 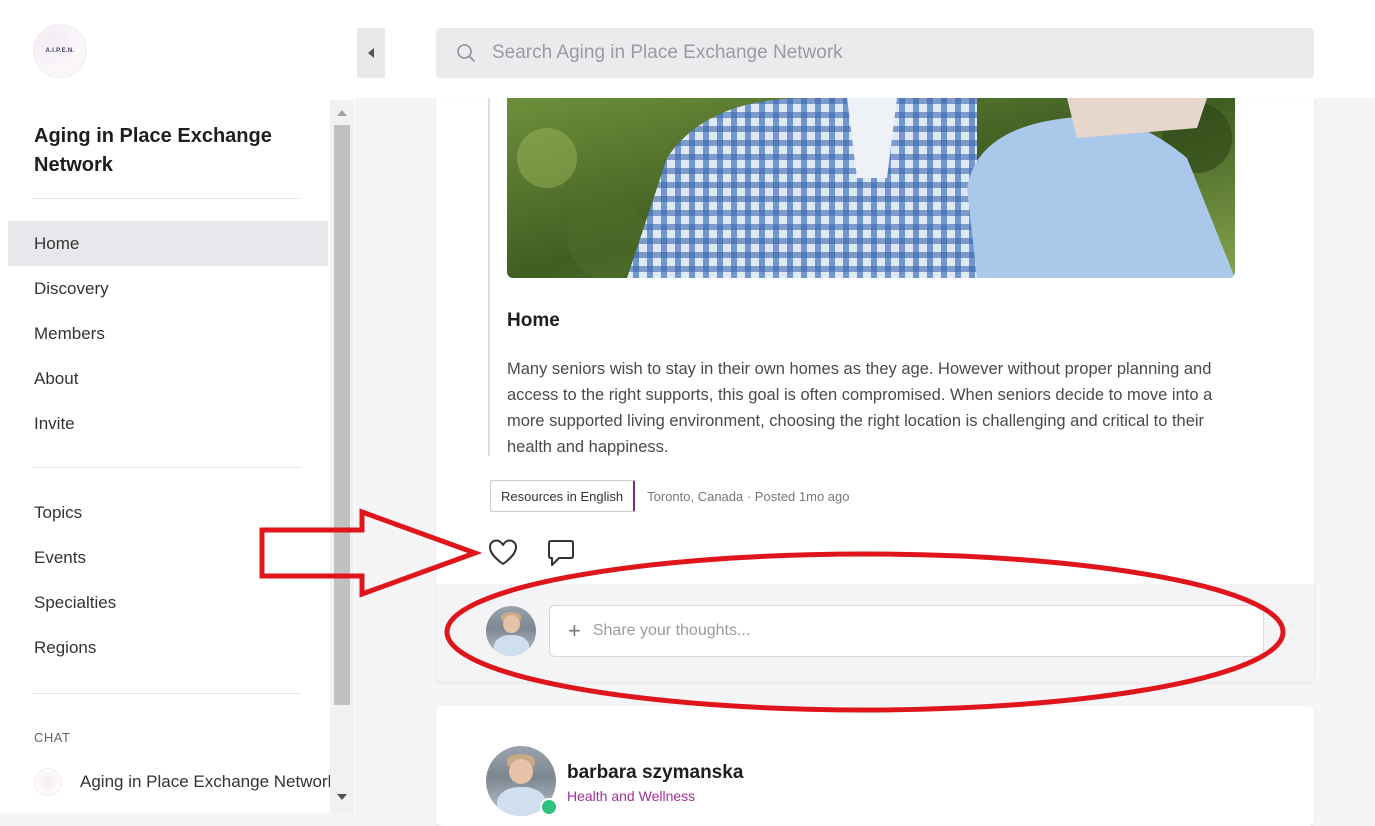 I want to click on sidebar-item-label: Members, so click(x=69, y=333).